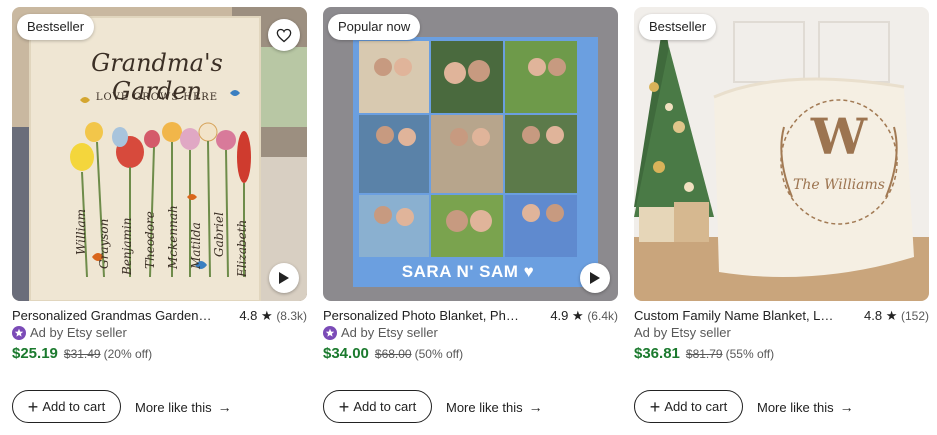 This screenshot has width=937, height=435. I want to click on blanket-family-name: The Williams, so click(839, 185).